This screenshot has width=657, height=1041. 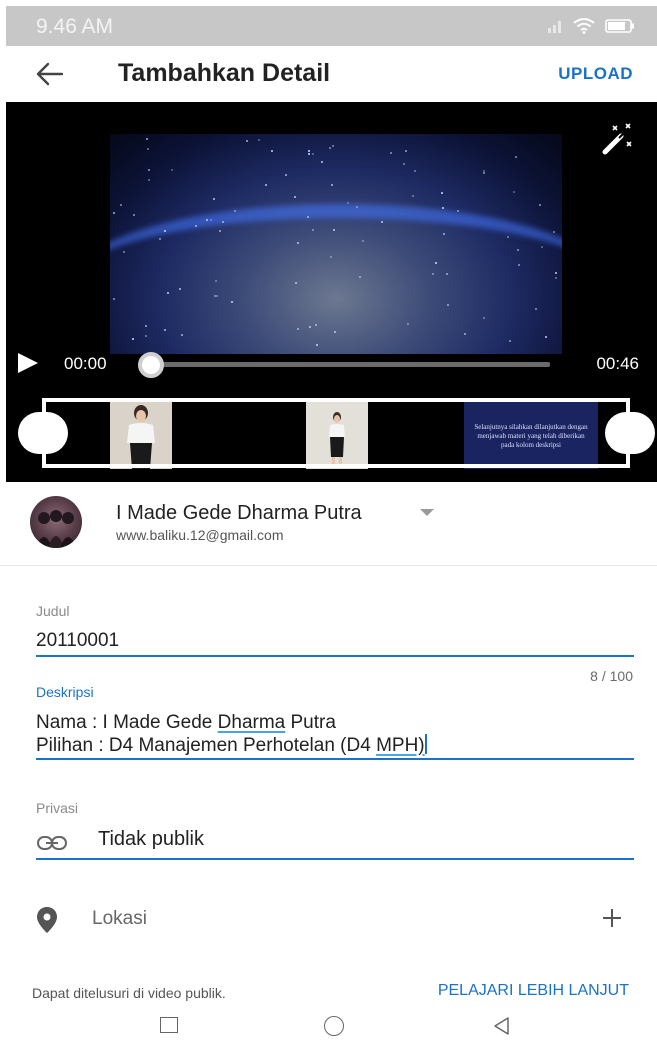 I want to click on upload-button: UPLOAD, so click(x=595, y=74).